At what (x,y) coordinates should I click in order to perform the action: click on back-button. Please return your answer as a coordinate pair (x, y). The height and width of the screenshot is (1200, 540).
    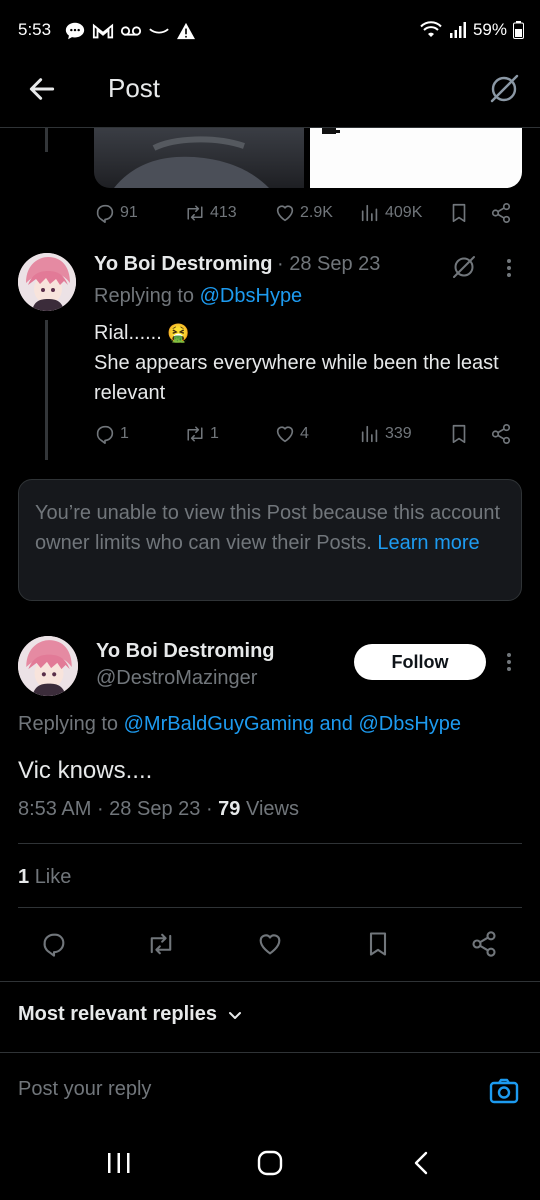
    Looking at the image, I should click on (42, 89).